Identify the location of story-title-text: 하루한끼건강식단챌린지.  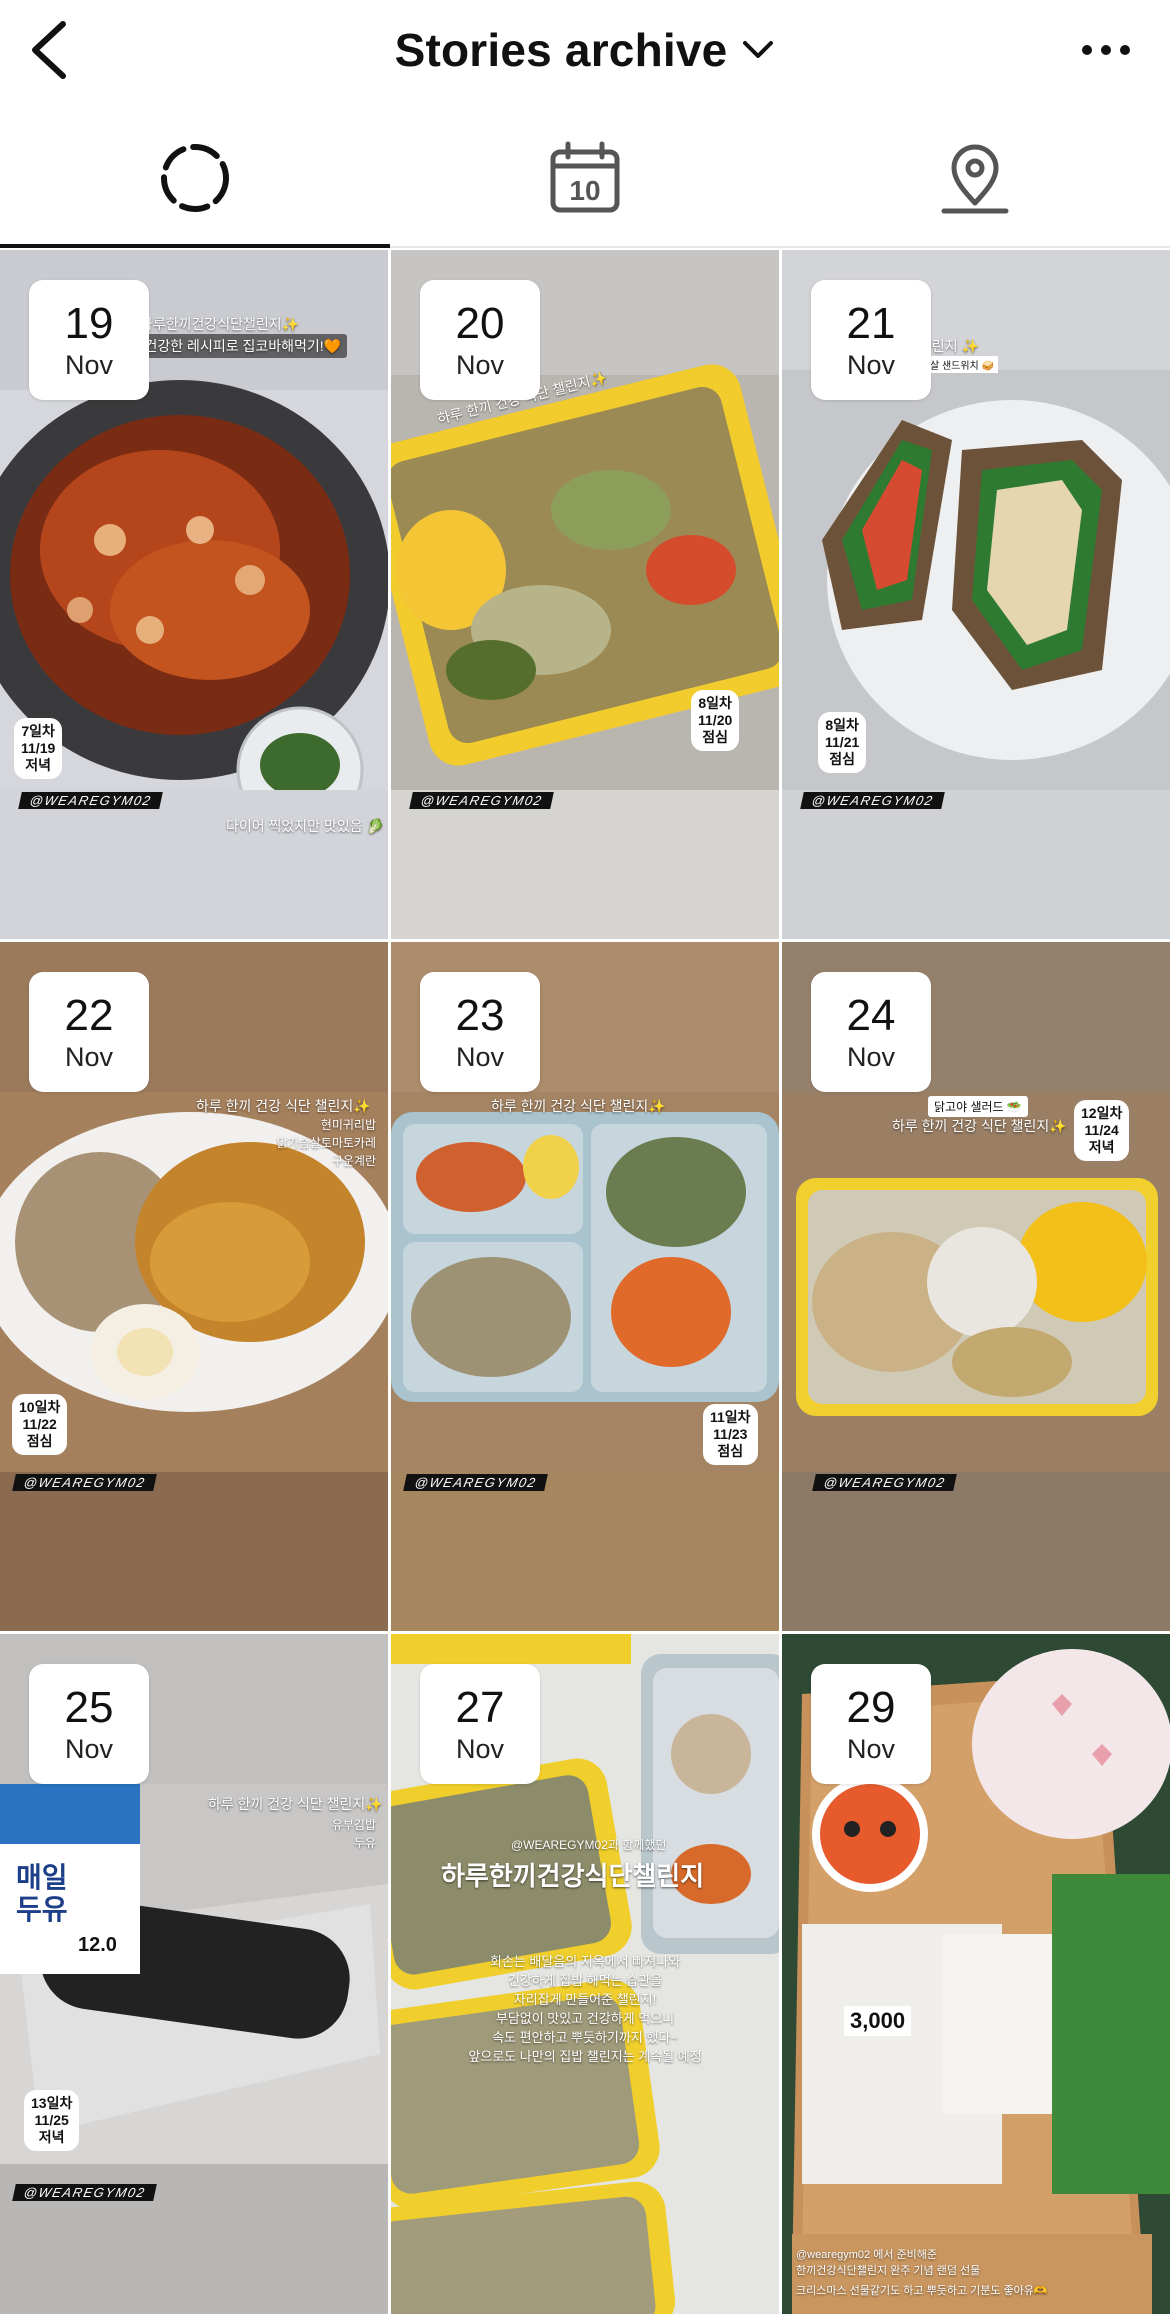
(573, 1876).